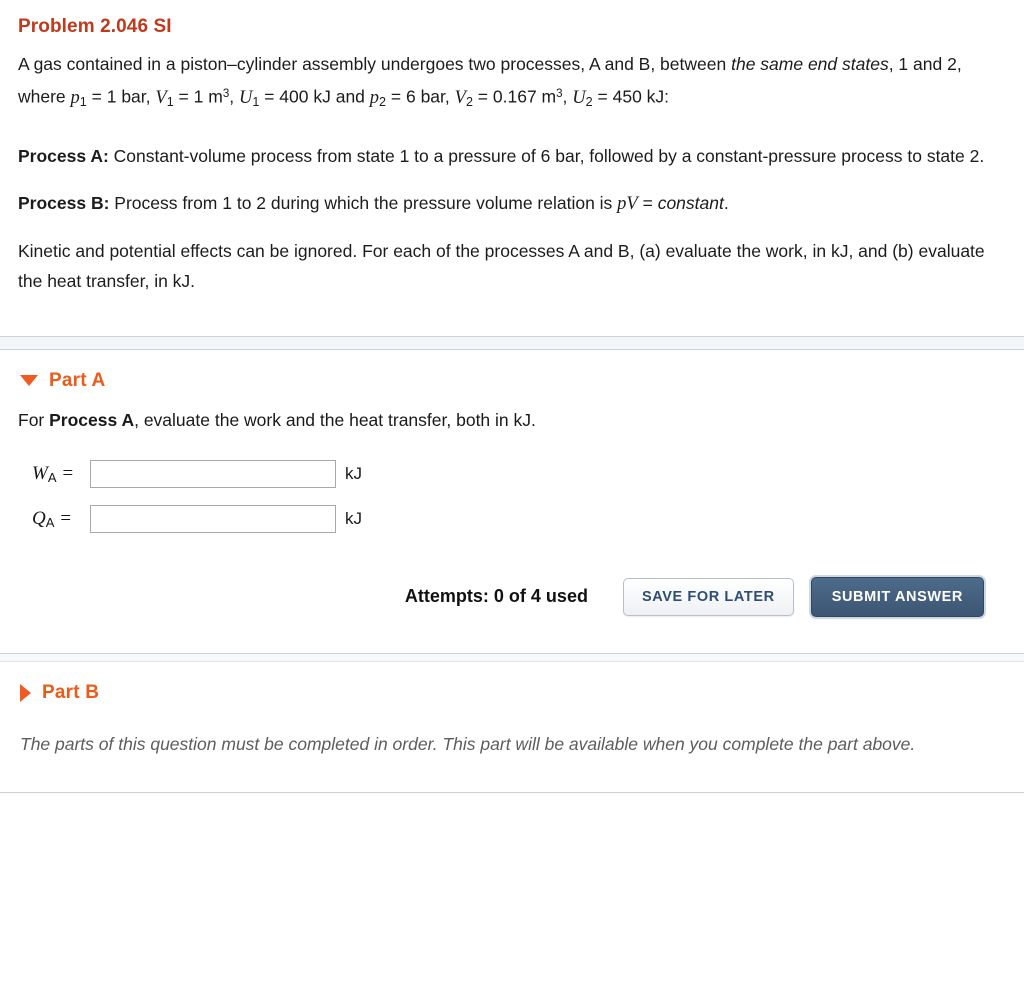  Describe the element at coordinates (519, 518) in the screenshot. I see `answer-row-heat: QA = kJ` at that location.